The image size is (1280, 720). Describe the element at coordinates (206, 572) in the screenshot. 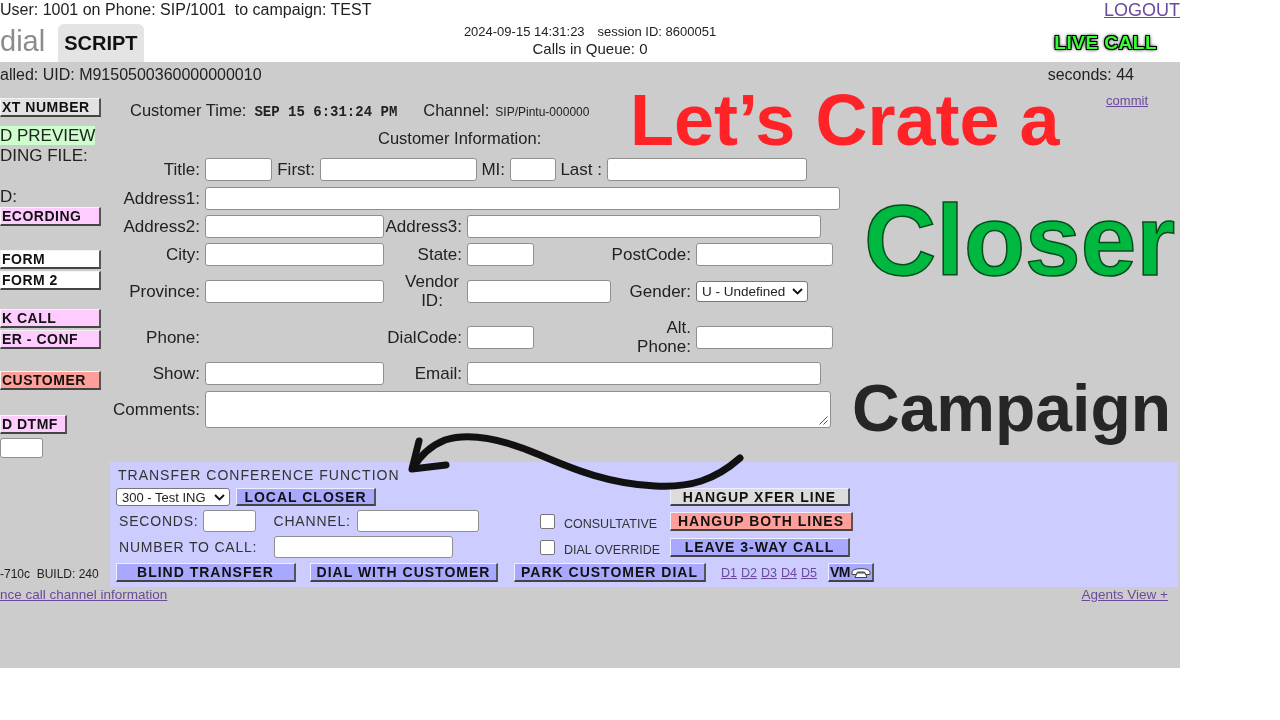

I see `action-button: BLIND TRANSFER` at that location.